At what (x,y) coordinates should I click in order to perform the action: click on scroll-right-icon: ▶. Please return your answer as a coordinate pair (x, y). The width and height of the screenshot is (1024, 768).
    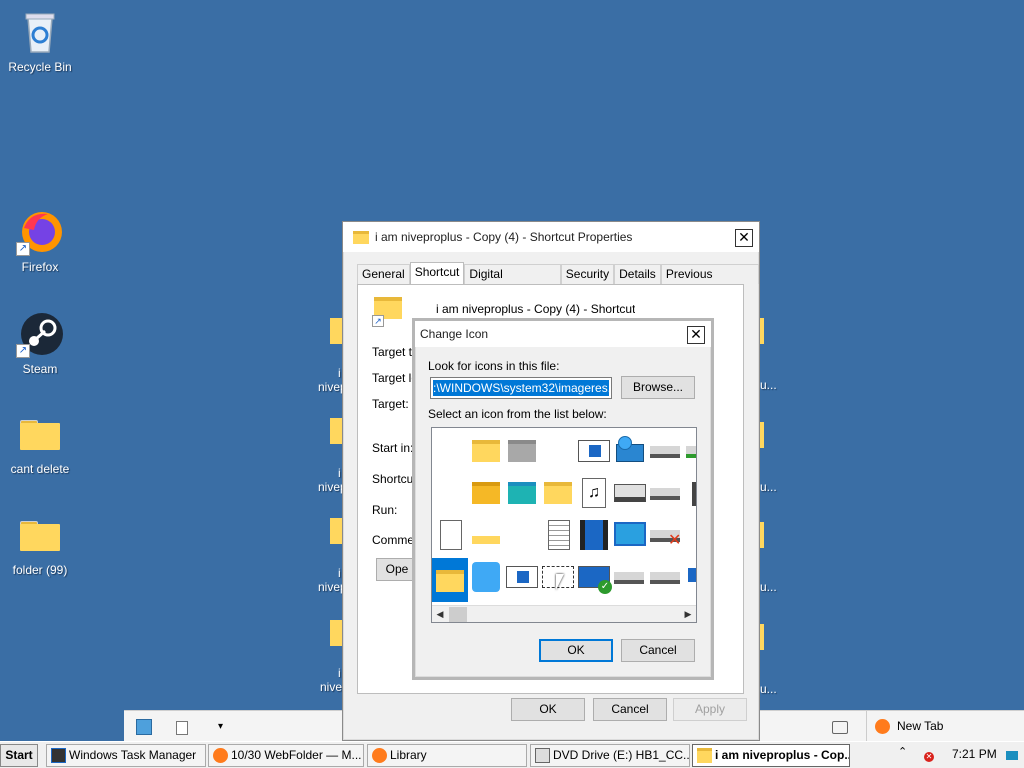
    Looking at the image, I should click on (688, 614).